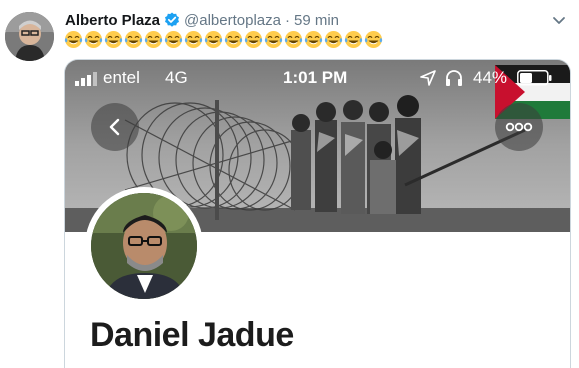 The width and height of the screenshot is (579, 368). Describe the element at coordinates (29, 36) in the screenshot. I see `author-avatar` at that location.